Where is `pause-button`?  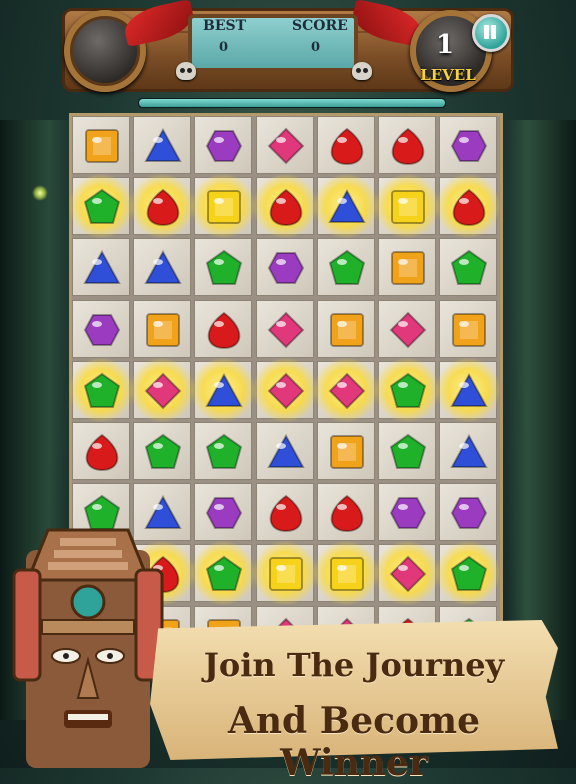
pause-button is located at coordinates (491, 33).